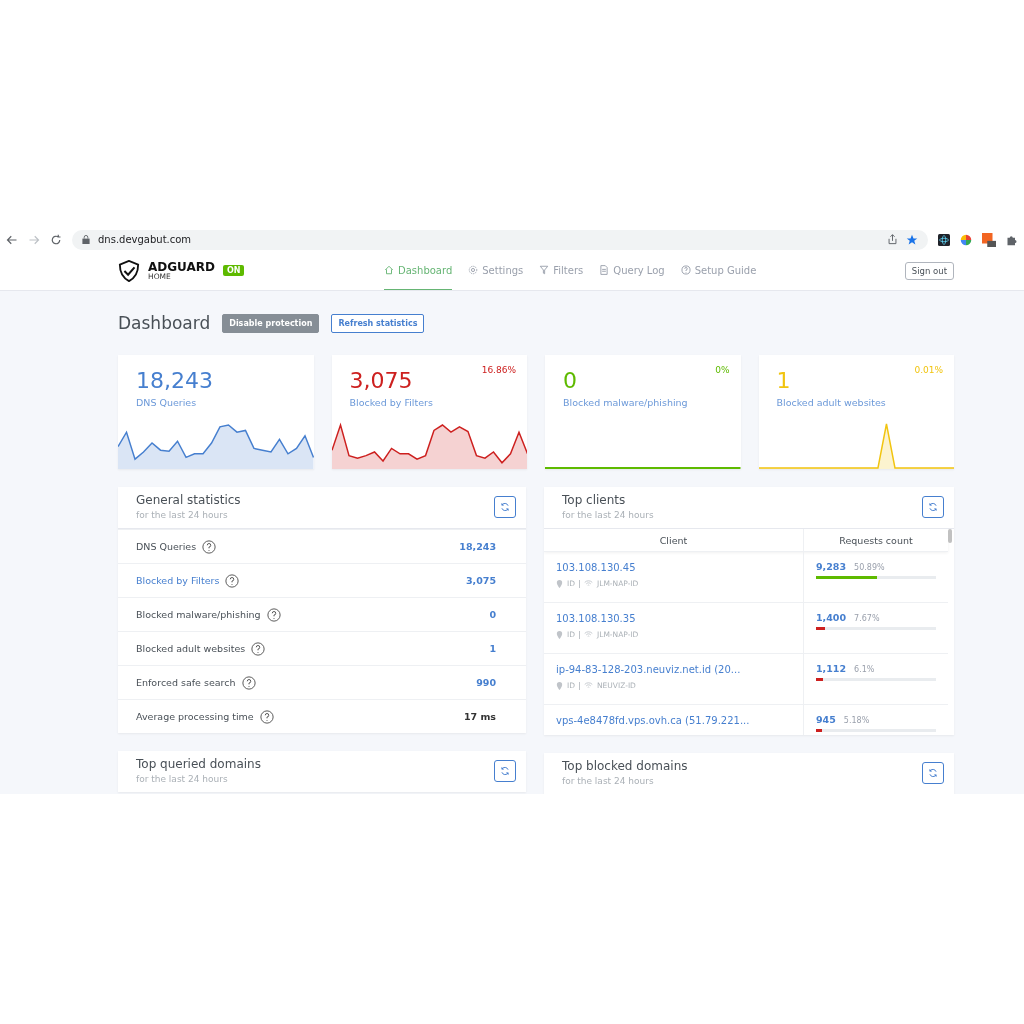  I want to click on page-title: Dashboard, so click(164, 323).